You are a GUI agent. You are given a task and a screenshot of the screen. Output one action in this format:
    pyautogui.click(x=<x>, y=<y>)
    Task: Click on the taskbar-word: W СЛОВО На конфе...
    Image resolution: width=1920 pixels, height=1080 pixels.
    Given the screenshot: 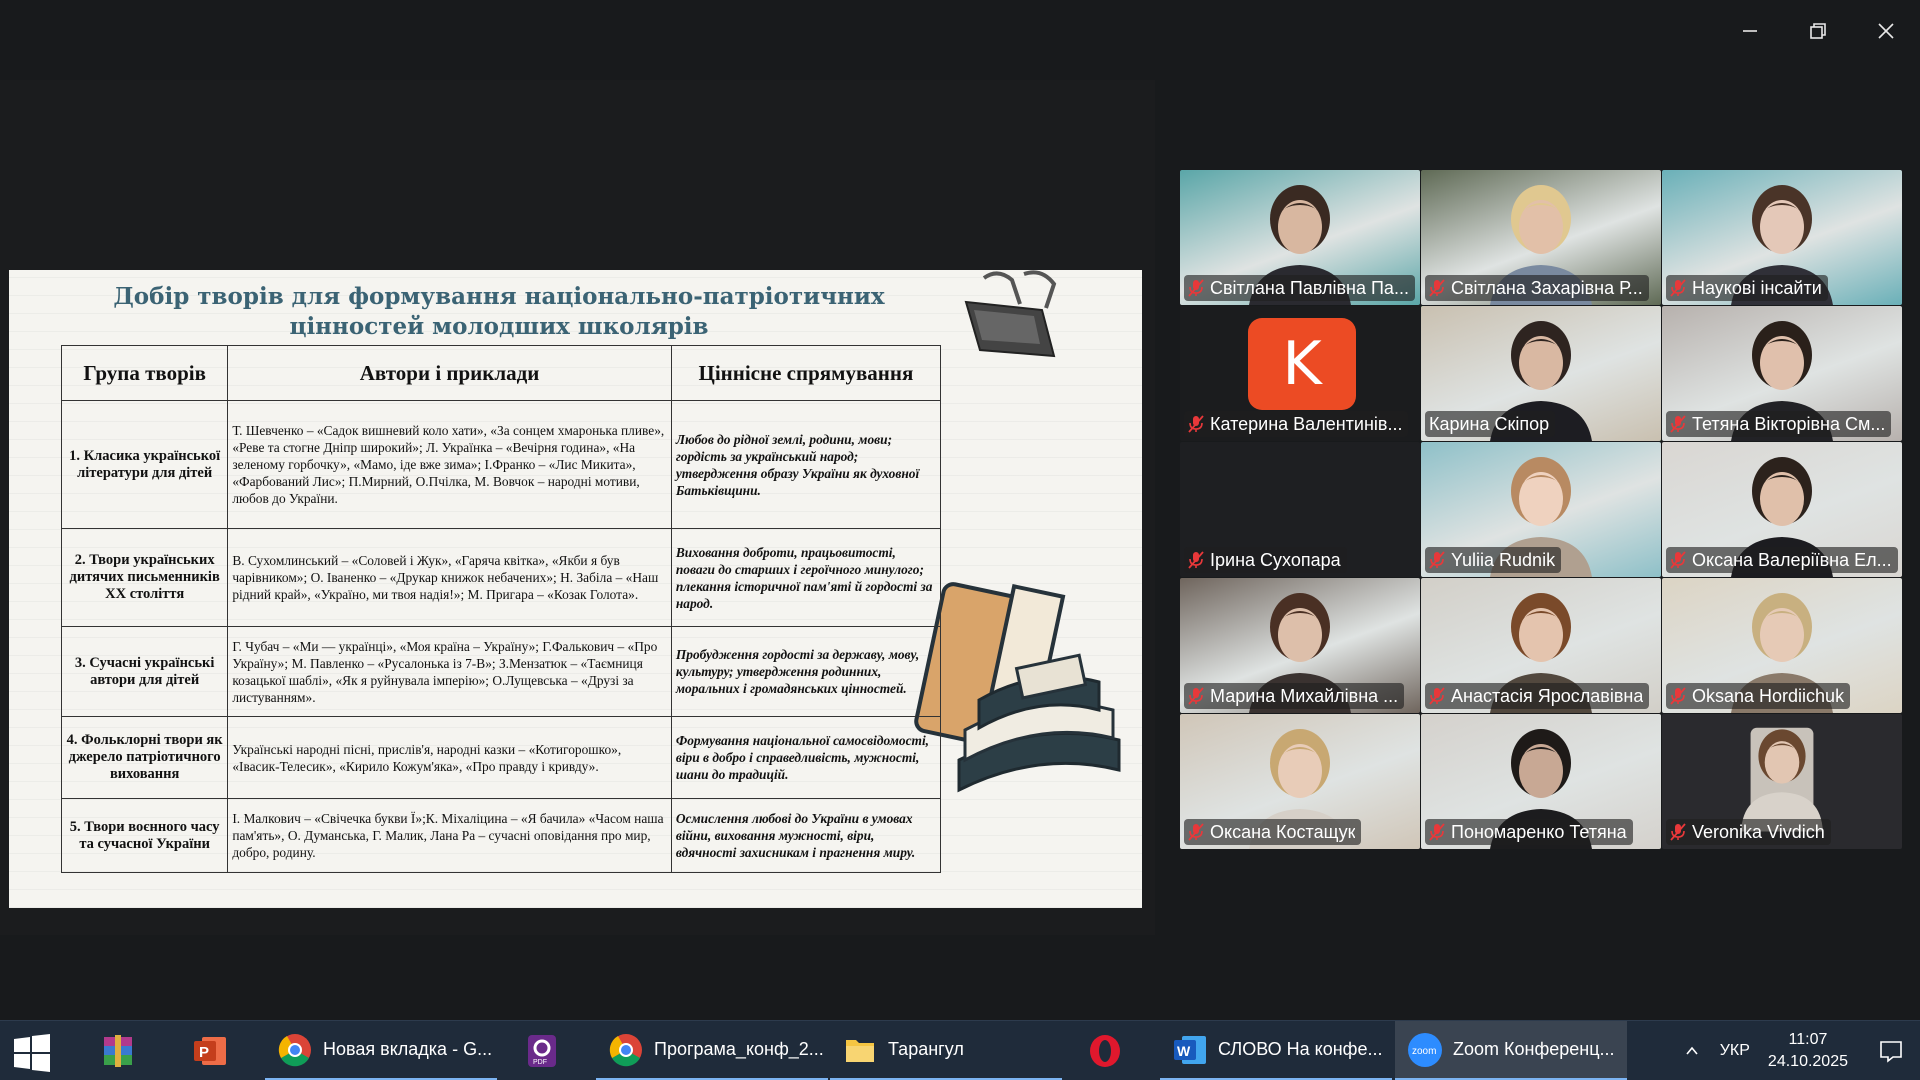 What is the action you would take?
    pyautogui.click(x=1276, y=1050)
    